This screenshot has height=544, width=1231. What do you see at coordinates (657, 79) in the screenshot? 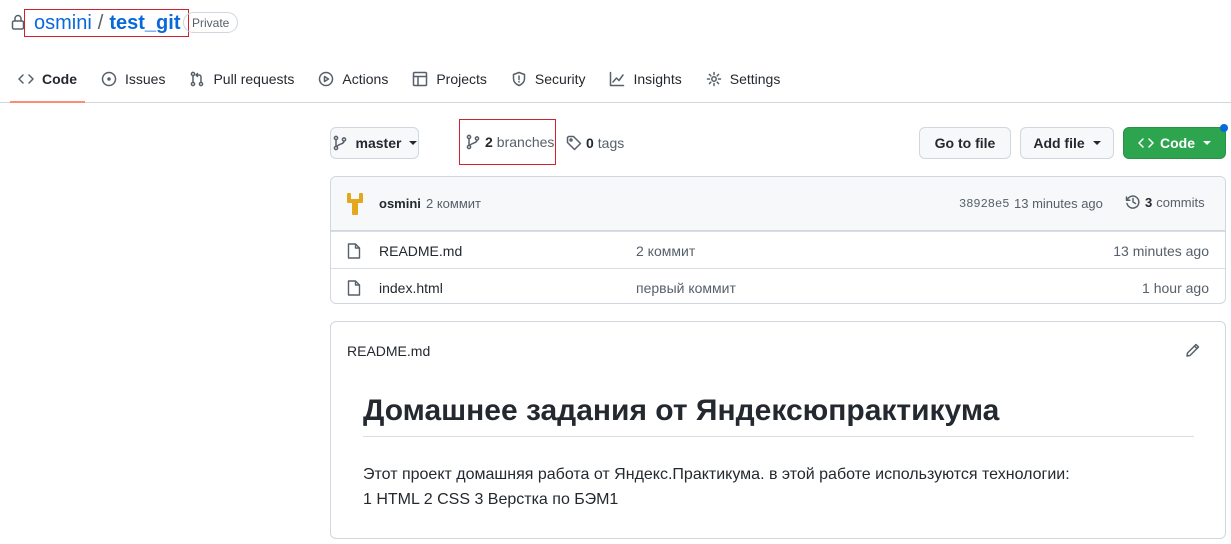
I see `tab-insights-label: Insights` at bounding box center [657, 79].